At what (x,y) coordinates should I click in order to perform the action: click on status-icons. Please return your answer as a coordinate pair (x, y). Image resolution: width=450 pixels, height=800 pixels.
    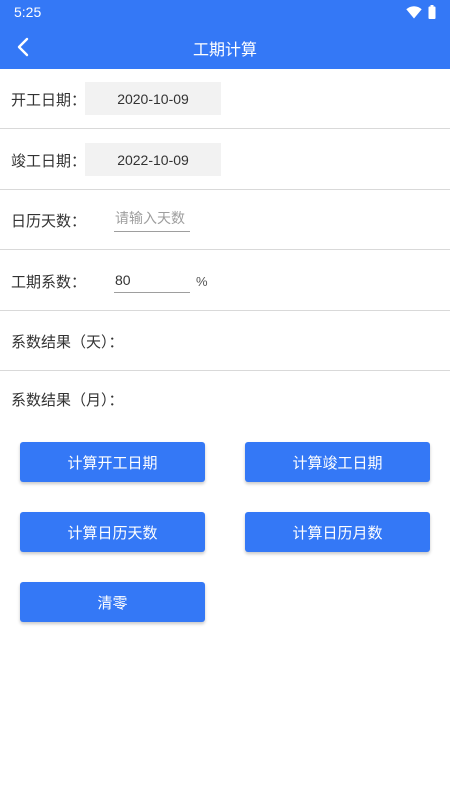
    Looking at the image, I should click on (421, 12).